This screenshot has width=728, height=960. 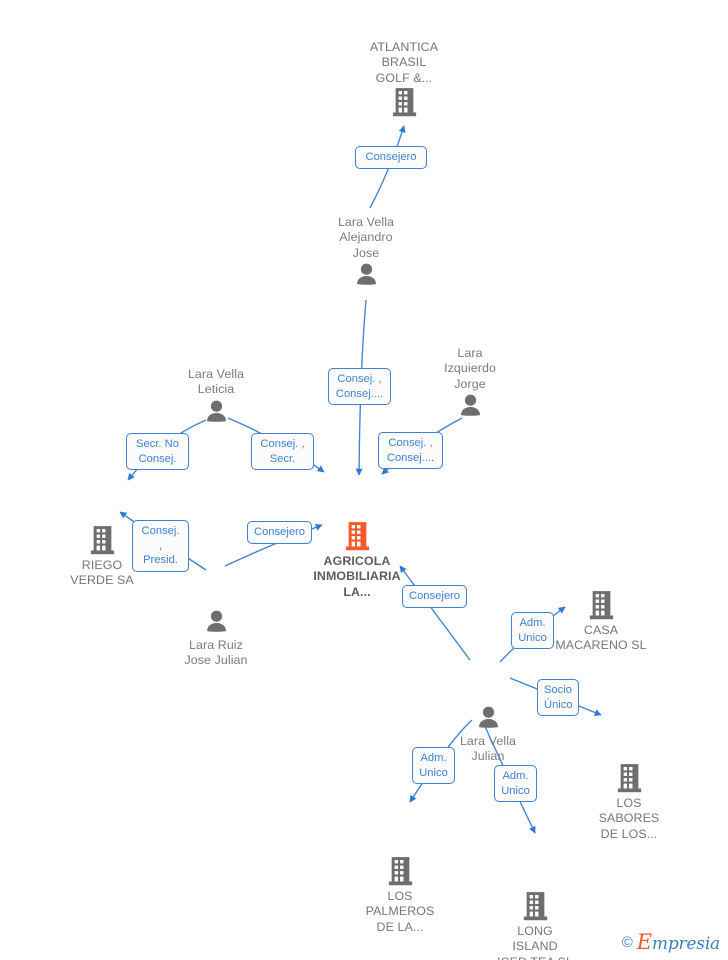 What do you see at coordinates (434, 596) in the screenshot?
I see `edge-label-julian-to-agricola: Consejero` at bounding box center [434, 596].